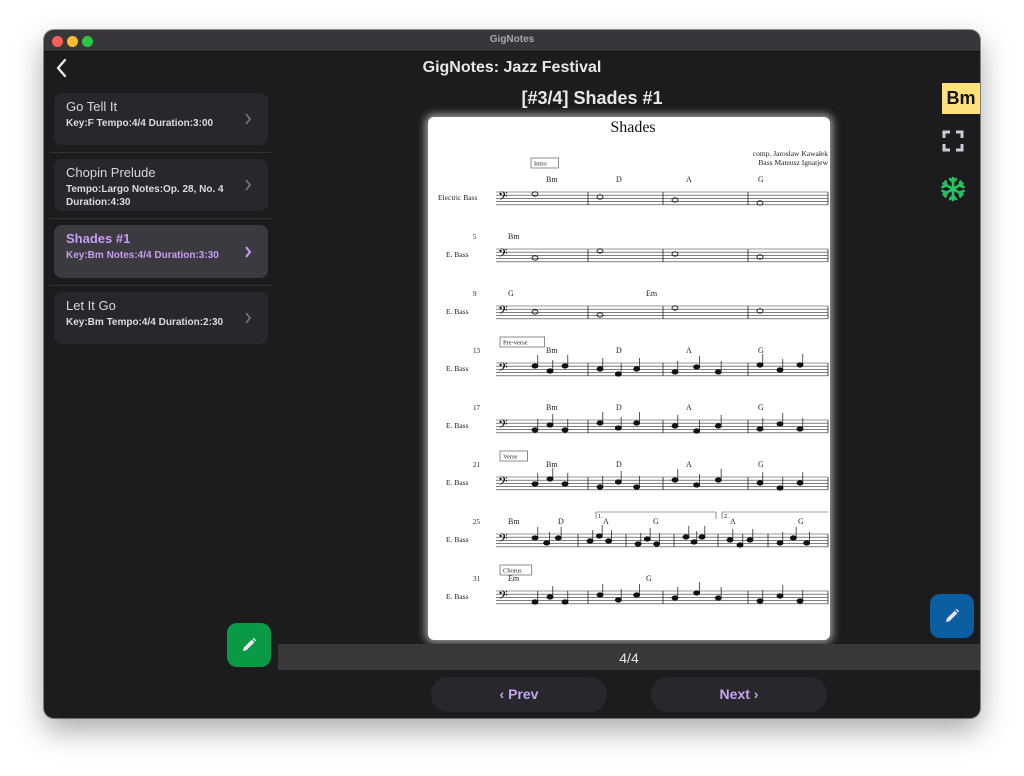 This screenshot has height=776, width=1024. What do you see at coordinates (793, 162) in the screenshot?
I see `score-arranger: Bass Mateusz Ignatjew` at bounding box center [793, 162].